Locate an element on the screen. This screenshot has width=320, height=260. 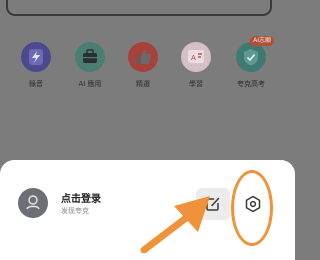
grid-item-featured: 精選 is located at coordinates (143, 65).